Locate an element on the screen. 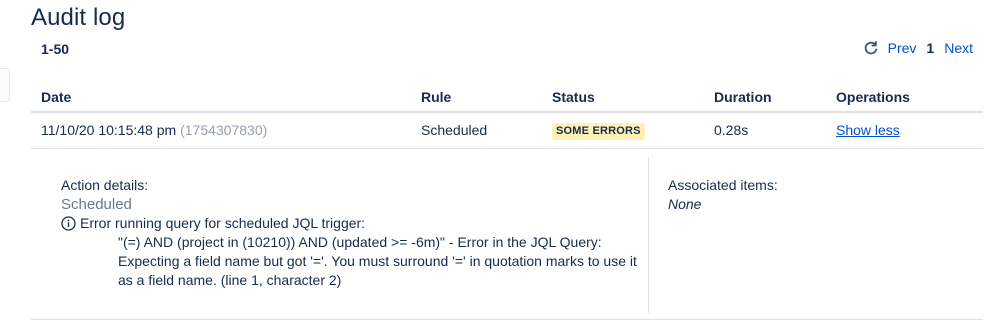 The image size is (998, 323). action-details-value: Scheduled is located at coordinates (96, 204).